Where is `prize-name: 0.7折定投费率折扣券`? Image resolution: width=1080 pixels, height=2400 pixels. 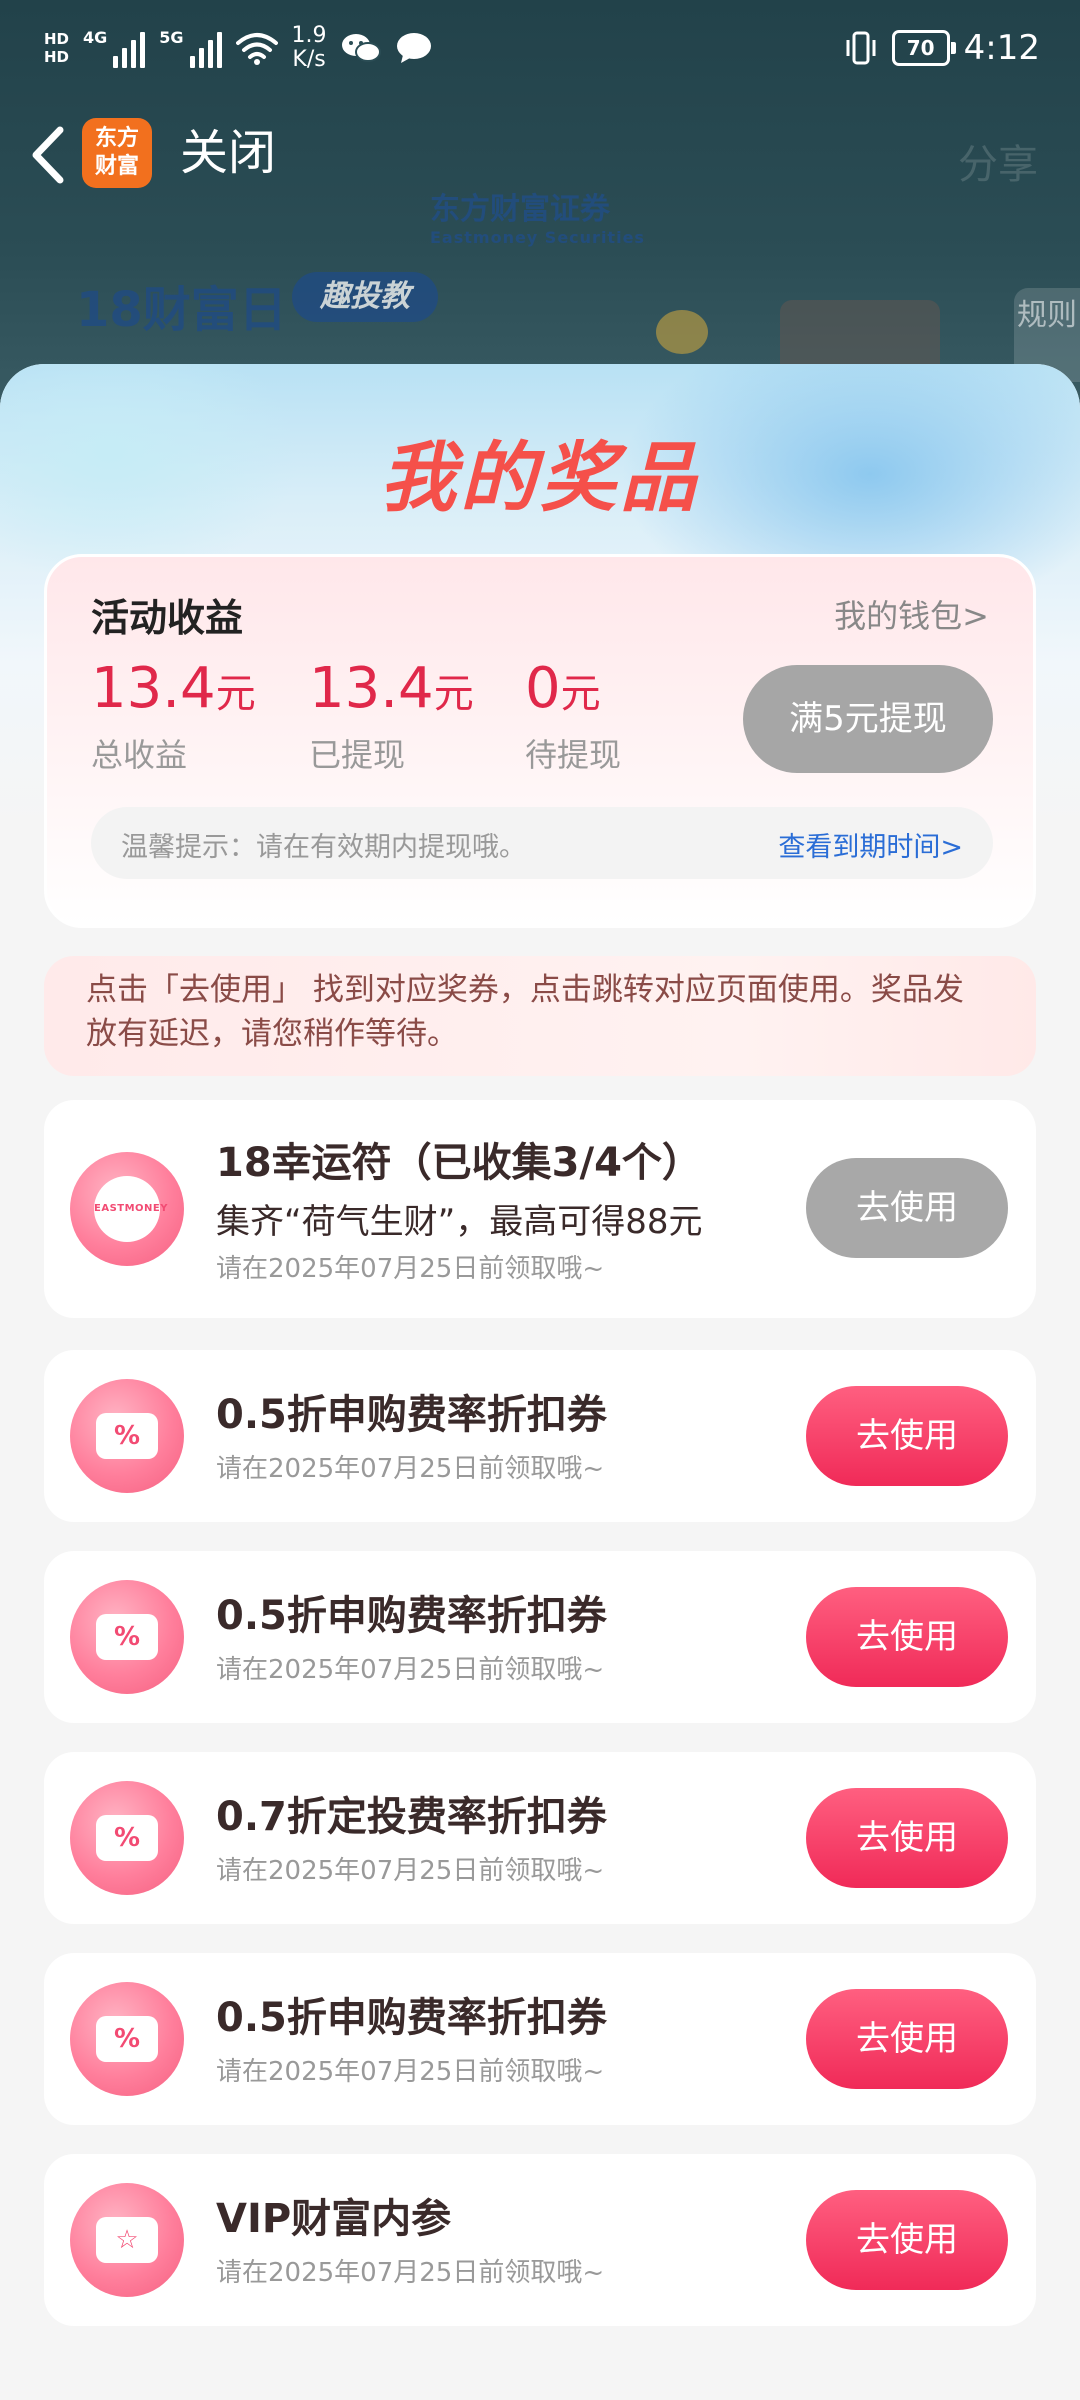
prize-name: 0.7折定投费率折扣券 is located at coordinates (411, 1817).